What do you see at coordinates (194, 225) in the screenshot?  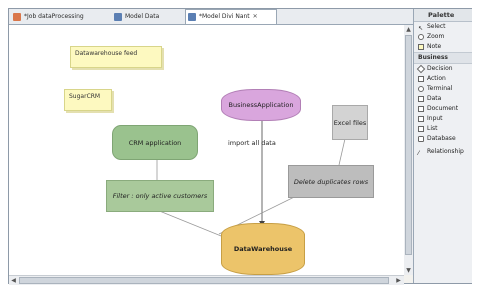 I see `connector-filter-dw` at bounding box center [194, 225].